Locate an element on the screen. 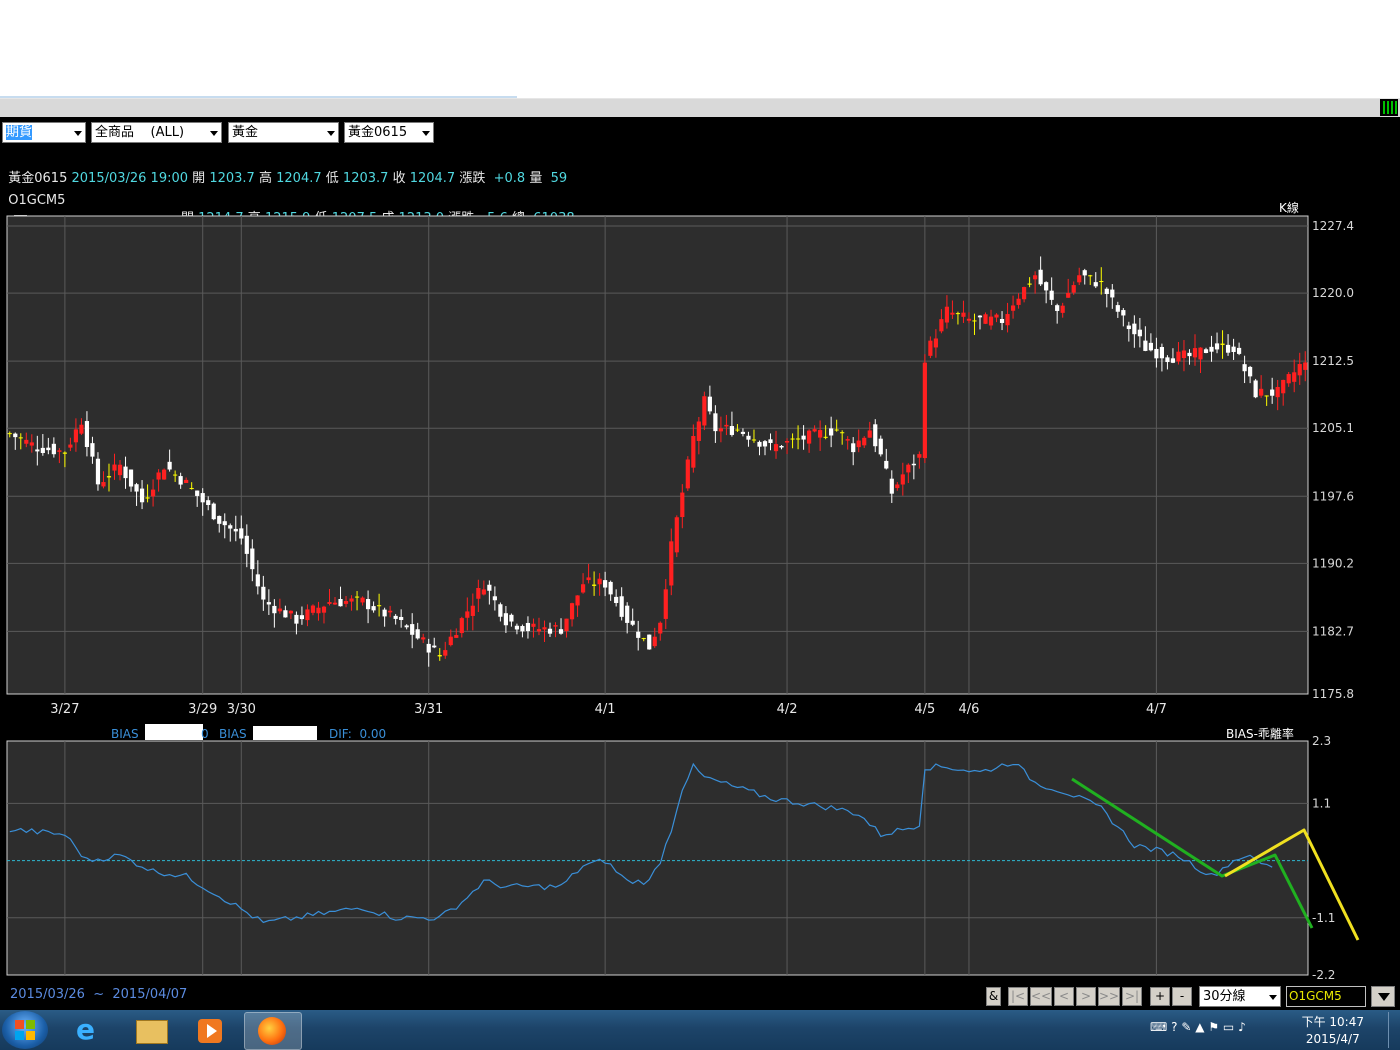 Image resolution: width=1400 pixels, height=1050 pixels. symbol-dropdown-button is located at coordinates (1383, 996).